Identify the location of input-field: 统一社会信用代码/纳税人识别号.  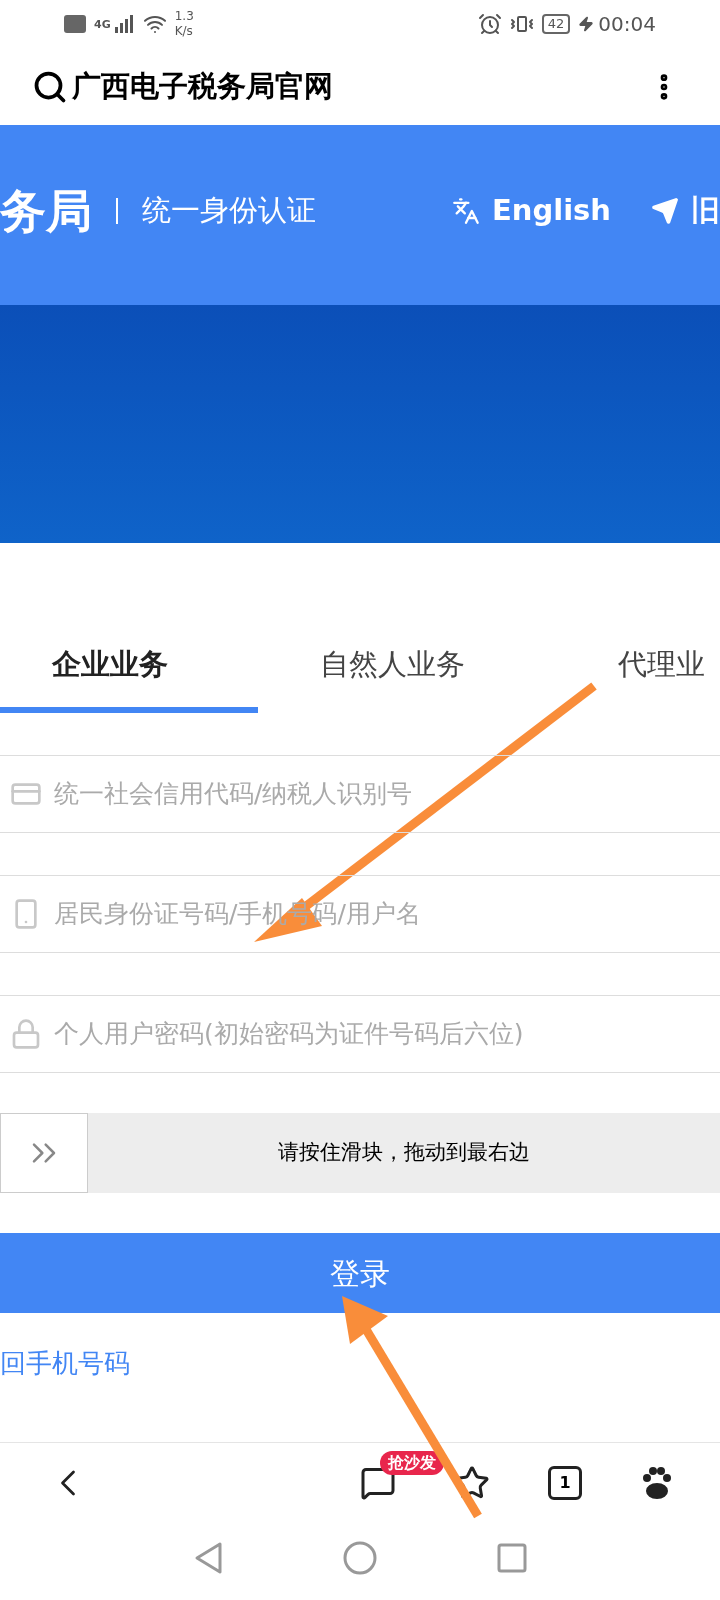
(387, 794).